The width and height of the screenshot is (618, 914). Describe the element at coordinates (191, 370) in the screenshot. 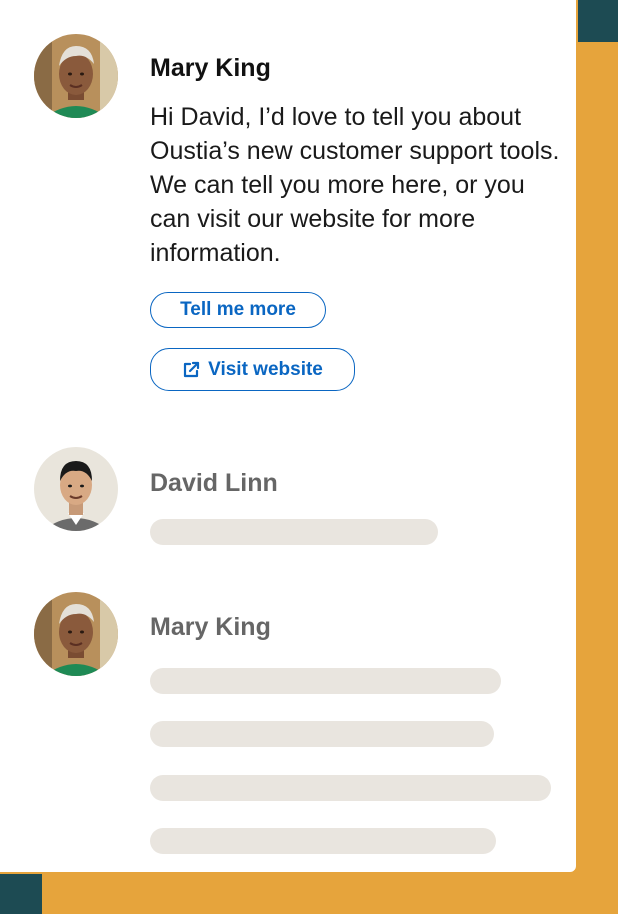

I see `external-link-icon` at that location.